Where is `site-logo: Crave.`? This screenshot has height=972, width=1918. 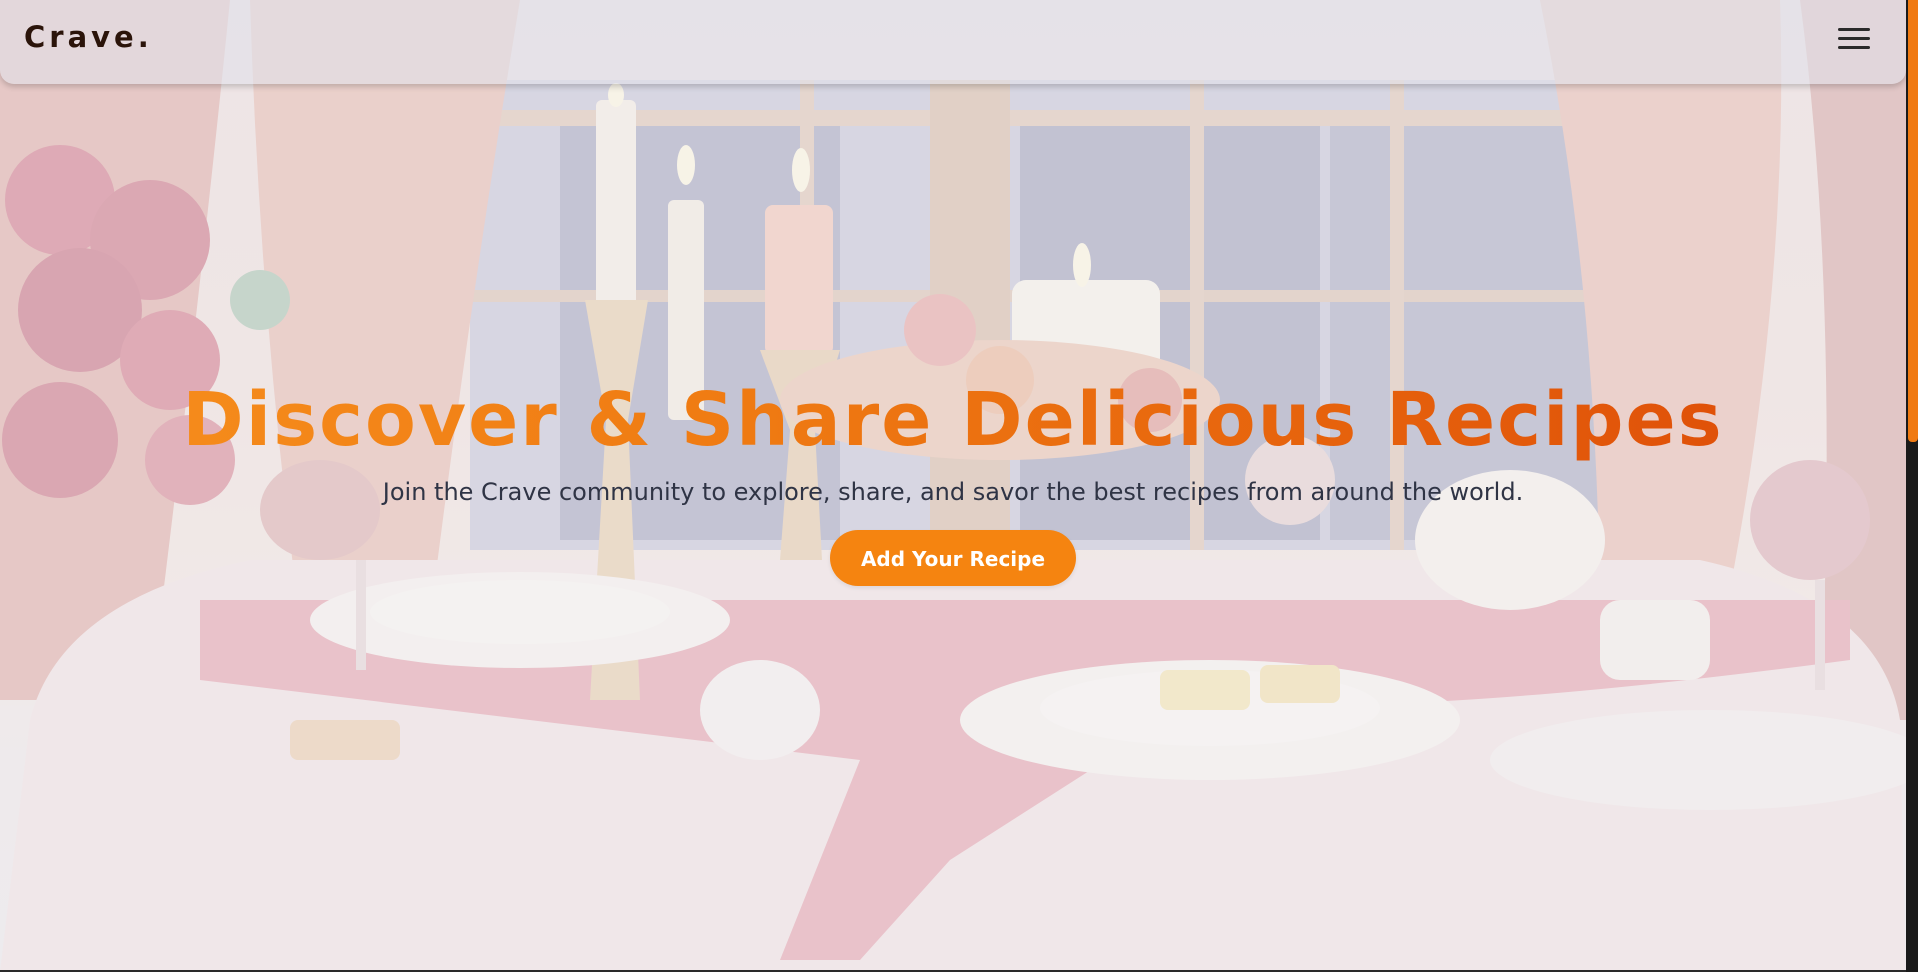
site-logo: Crave. is located at coordinates (88, 37).